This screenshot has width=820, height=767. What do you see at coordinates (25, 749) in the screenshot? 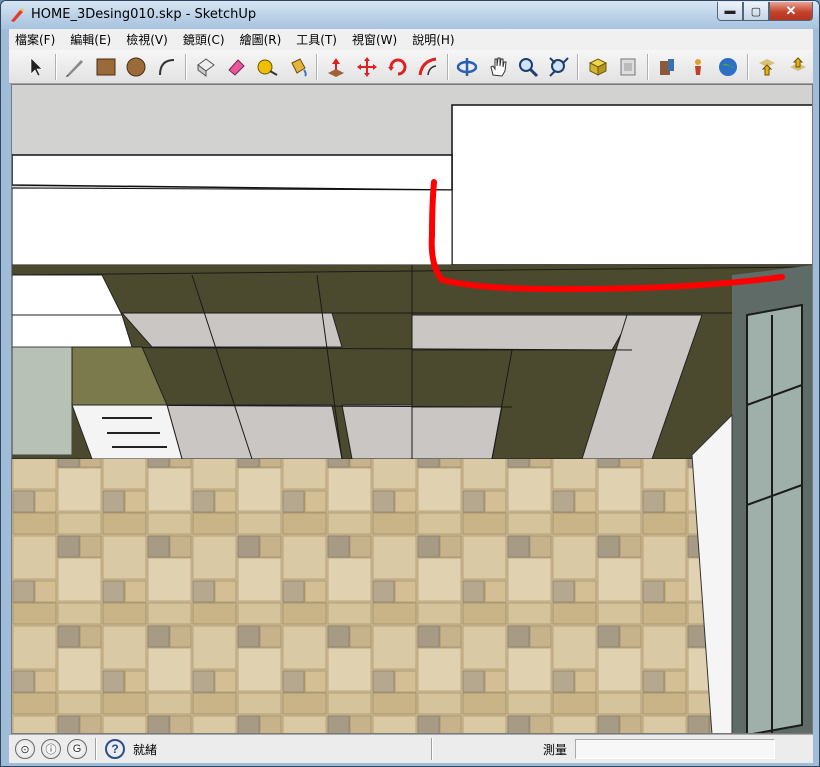
I see `geo-location-icon: ⊙` at bounding box center [25, 749].